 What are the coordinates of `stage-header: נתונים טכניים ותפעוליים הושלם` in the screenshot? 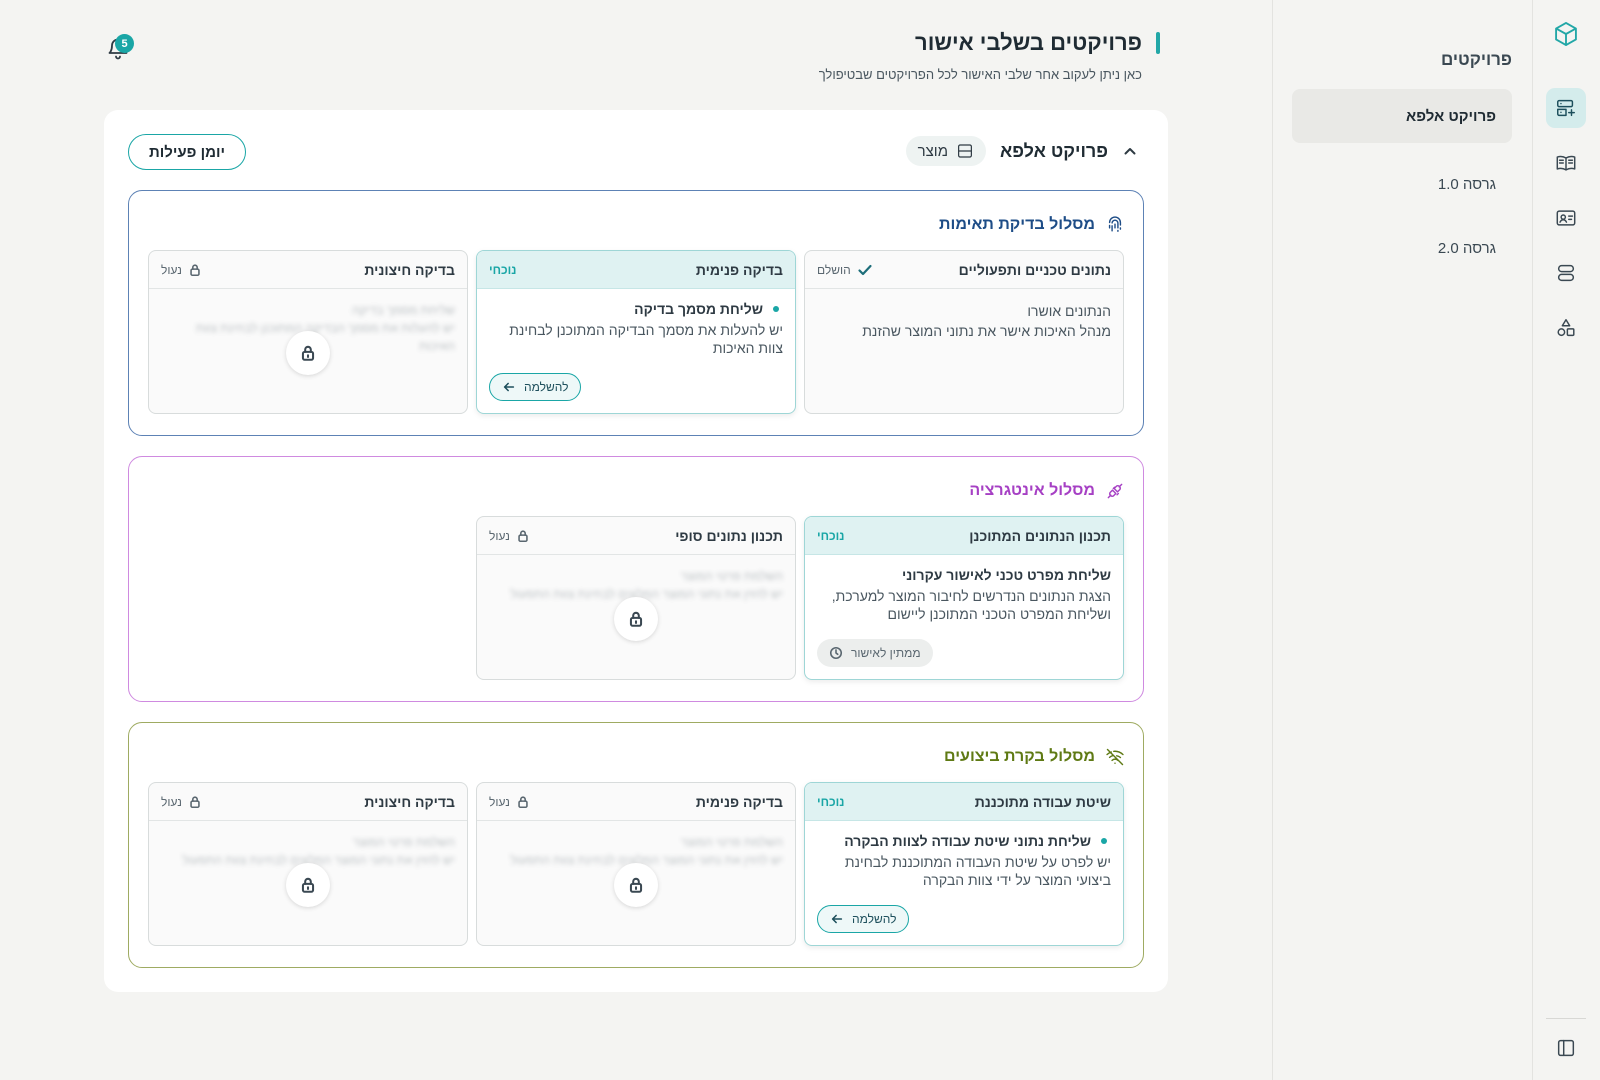 It's located at (964, 270).